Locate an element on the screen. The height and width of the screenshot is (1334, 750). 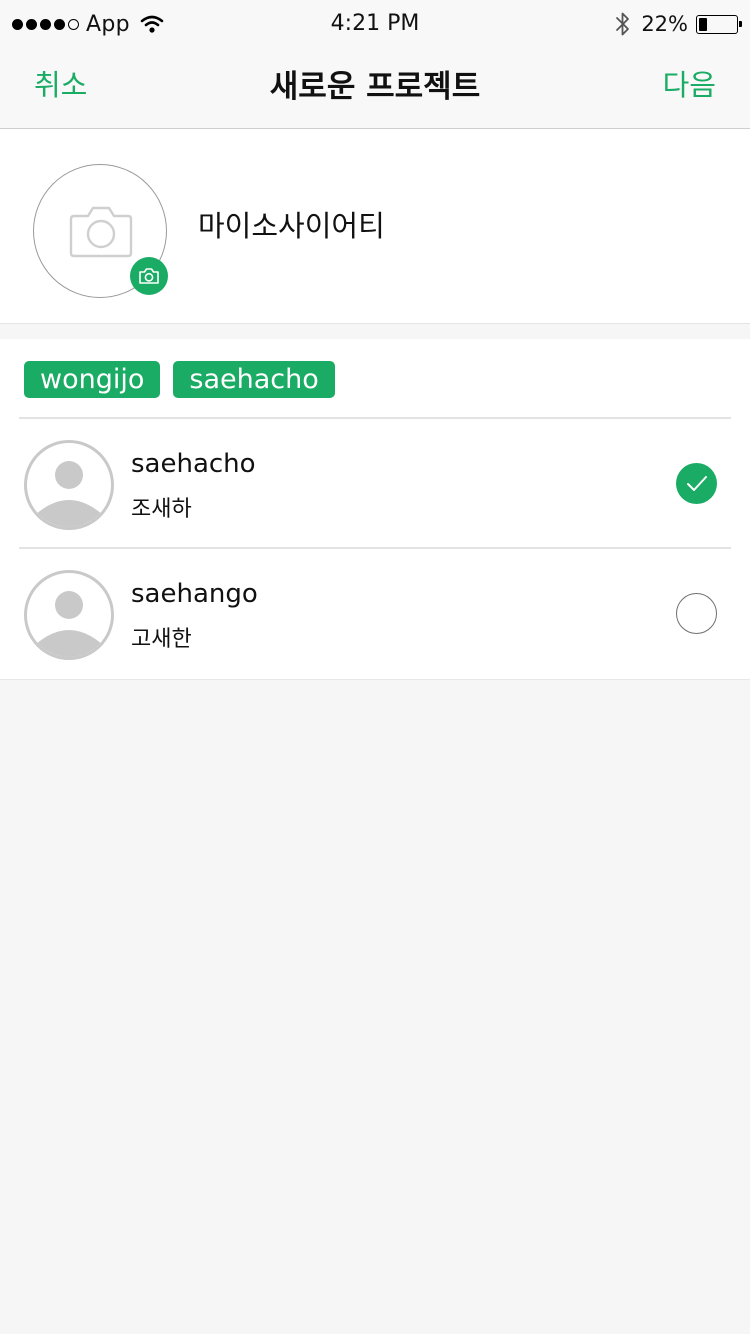
member-row: saehacho 조새하 is located at coordinates (375, 483).